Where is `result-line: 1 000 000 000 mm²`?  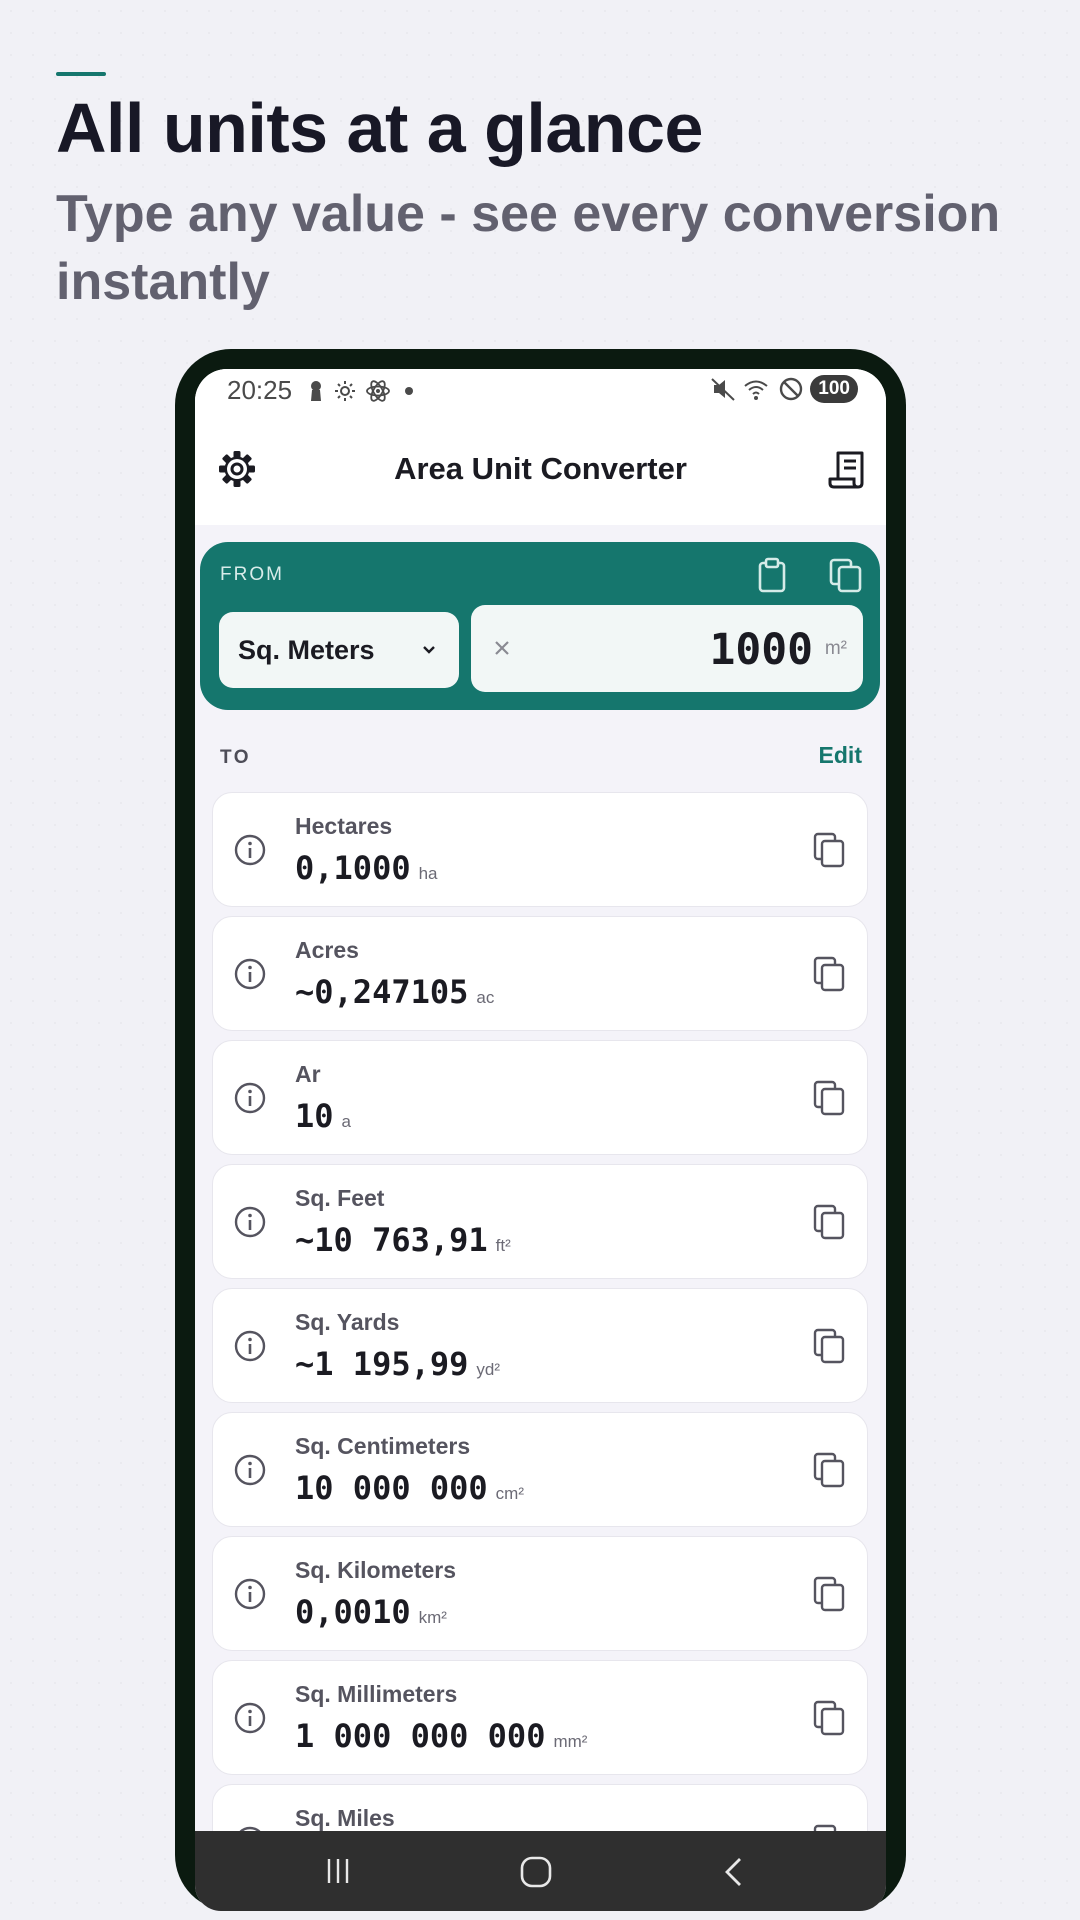 result-line: 1 000 000 000 mm² is located at coordinates (441, 1736).